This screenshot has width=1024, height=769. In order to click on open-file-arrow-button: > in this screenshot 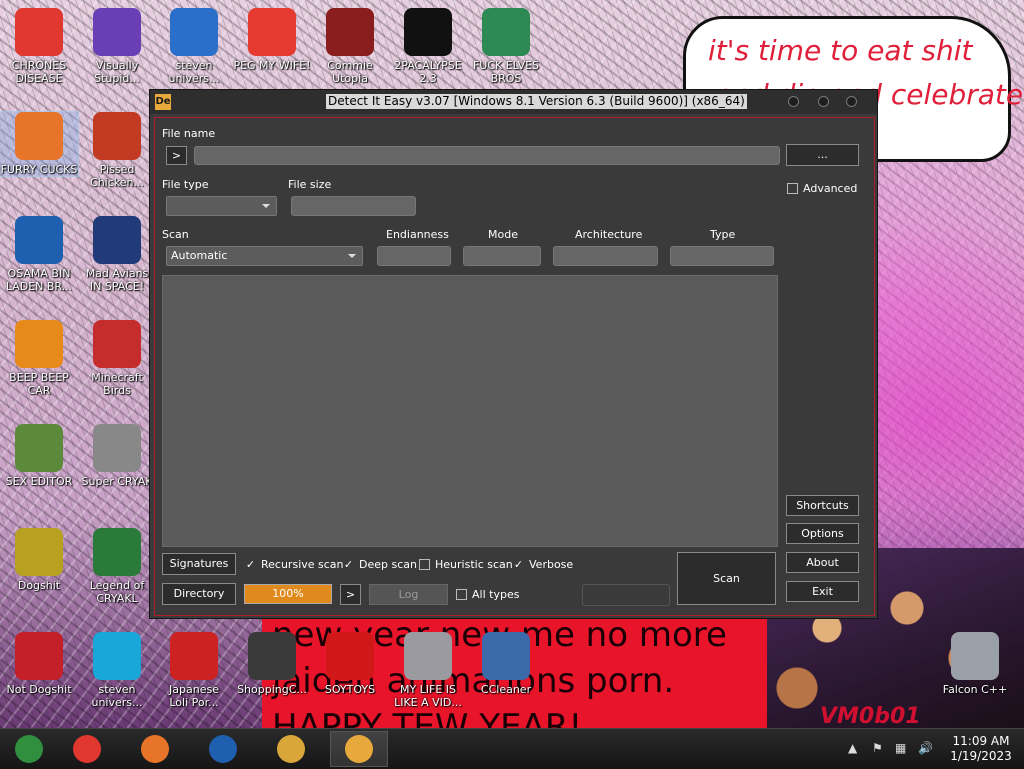, I will do `click(176, 155)`.